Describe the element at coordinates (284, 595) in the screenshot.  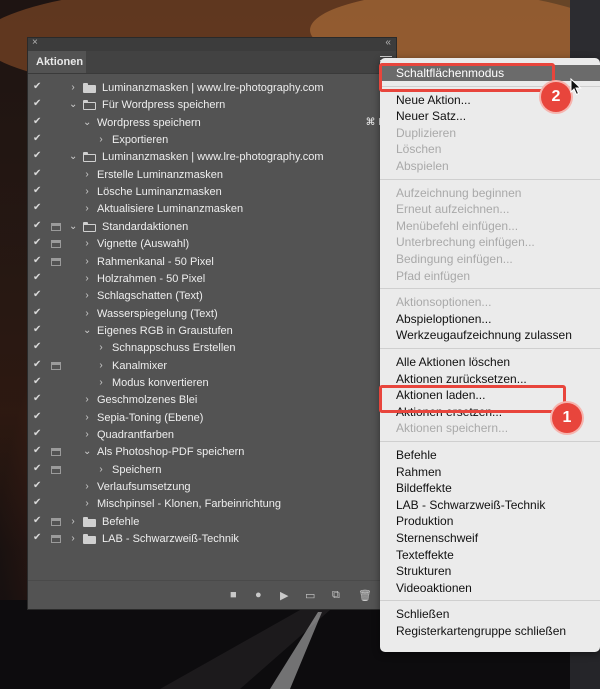
I see `play-icon: ▶` at that location.